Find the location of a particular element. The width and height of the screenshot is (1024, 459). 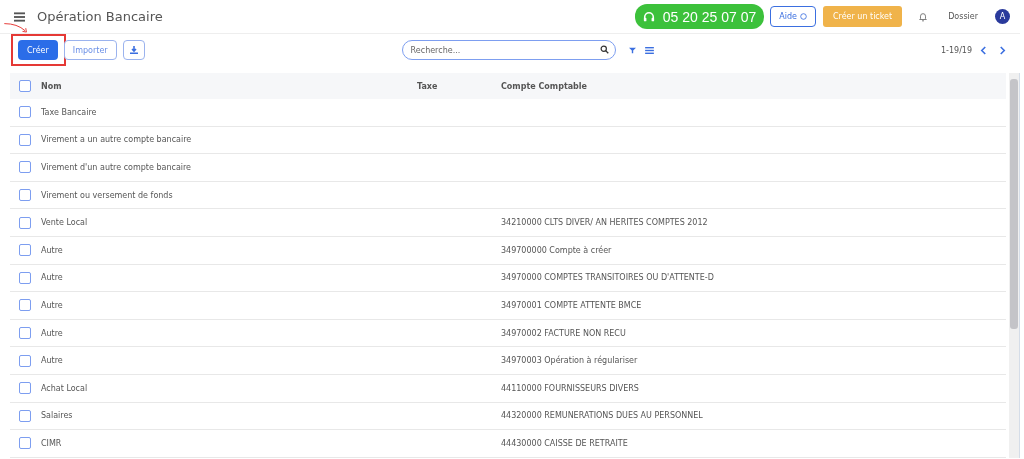

page-title: Opération Bancaire is located at coordinates (100, 16).